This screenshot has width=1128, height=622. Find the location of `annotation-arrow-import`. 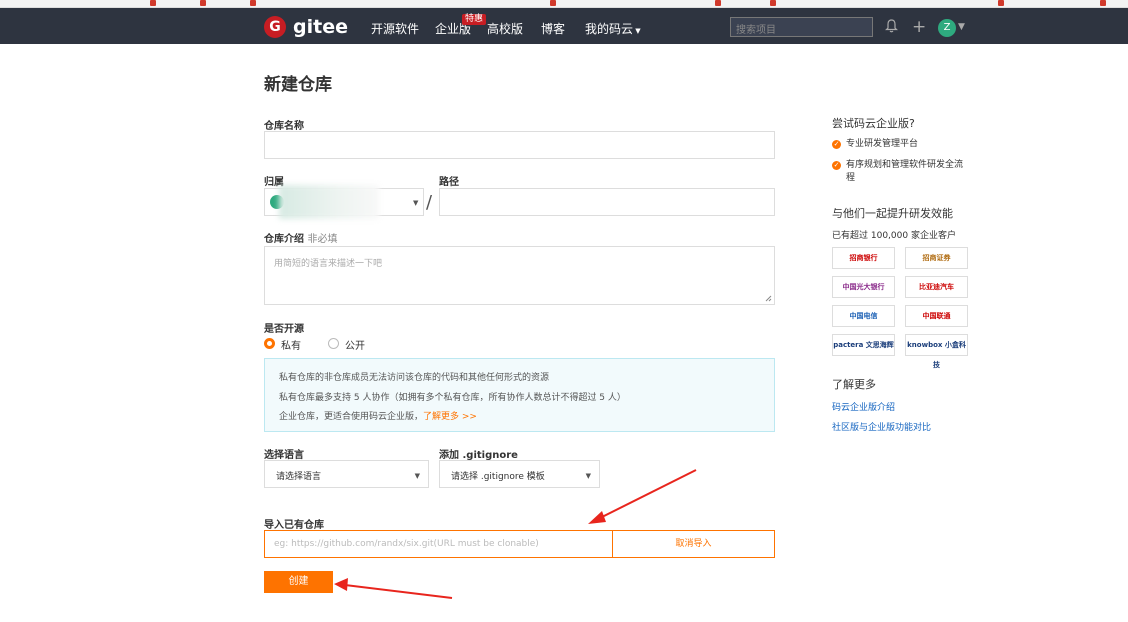

annotation-arrow-import is located at coordinates (642, 496).